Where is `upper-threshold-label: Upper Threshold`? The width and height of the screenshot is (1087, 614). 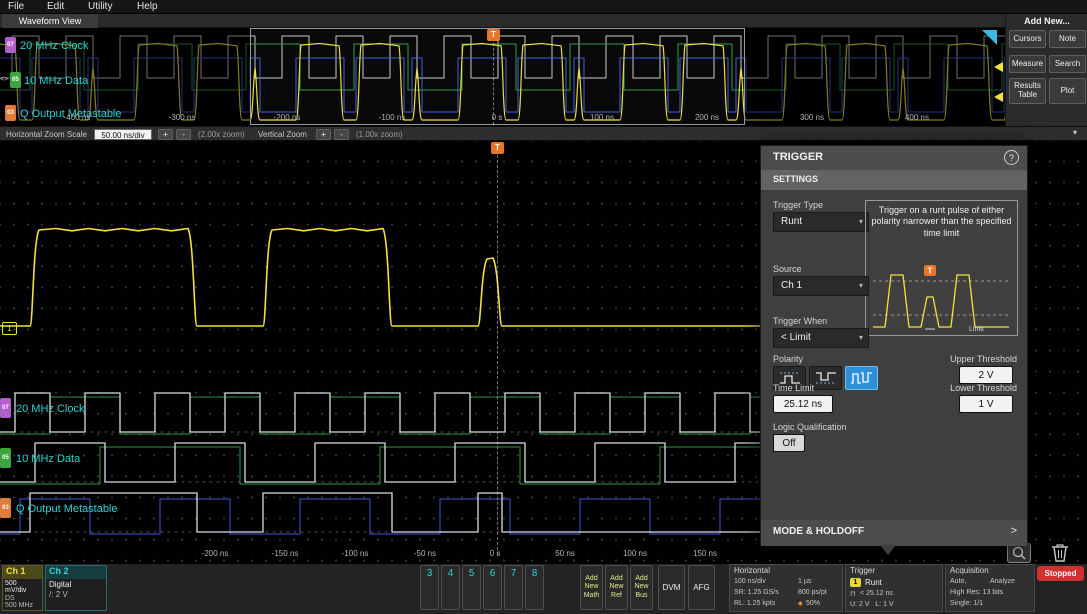
upper-threshold-label: Upper Threshold is located at coordinates (983, 359).